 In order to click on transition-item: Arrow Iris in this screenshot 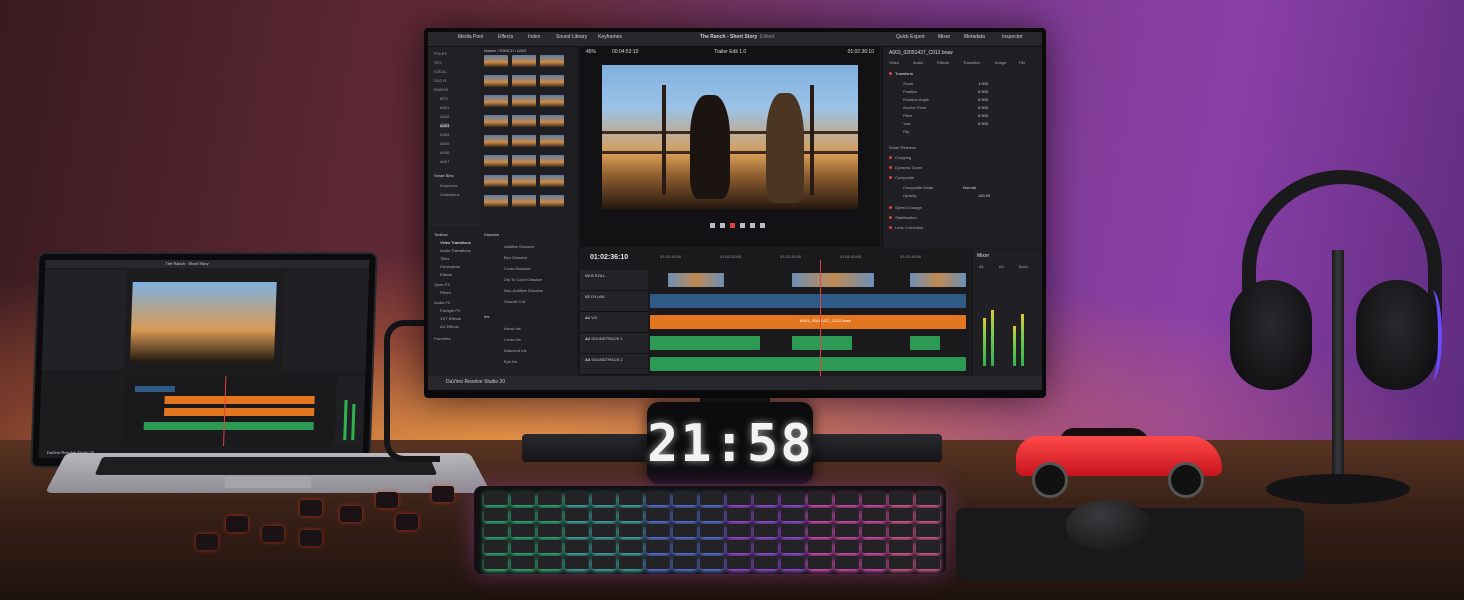, I will do `click(512, 328)`.